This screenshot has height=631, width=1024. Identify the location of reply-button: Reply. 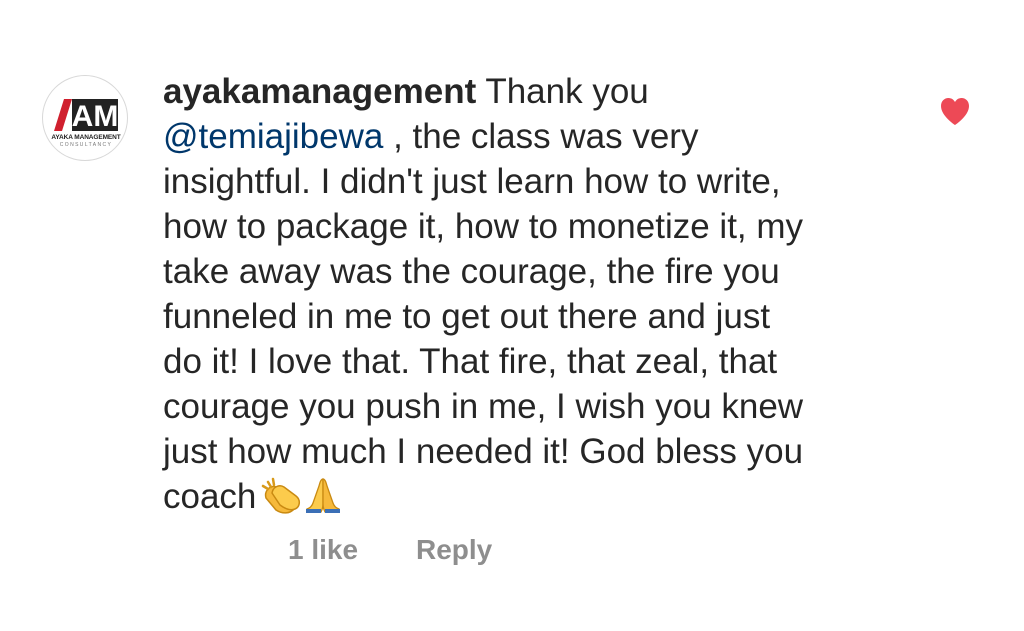
(454, 550).